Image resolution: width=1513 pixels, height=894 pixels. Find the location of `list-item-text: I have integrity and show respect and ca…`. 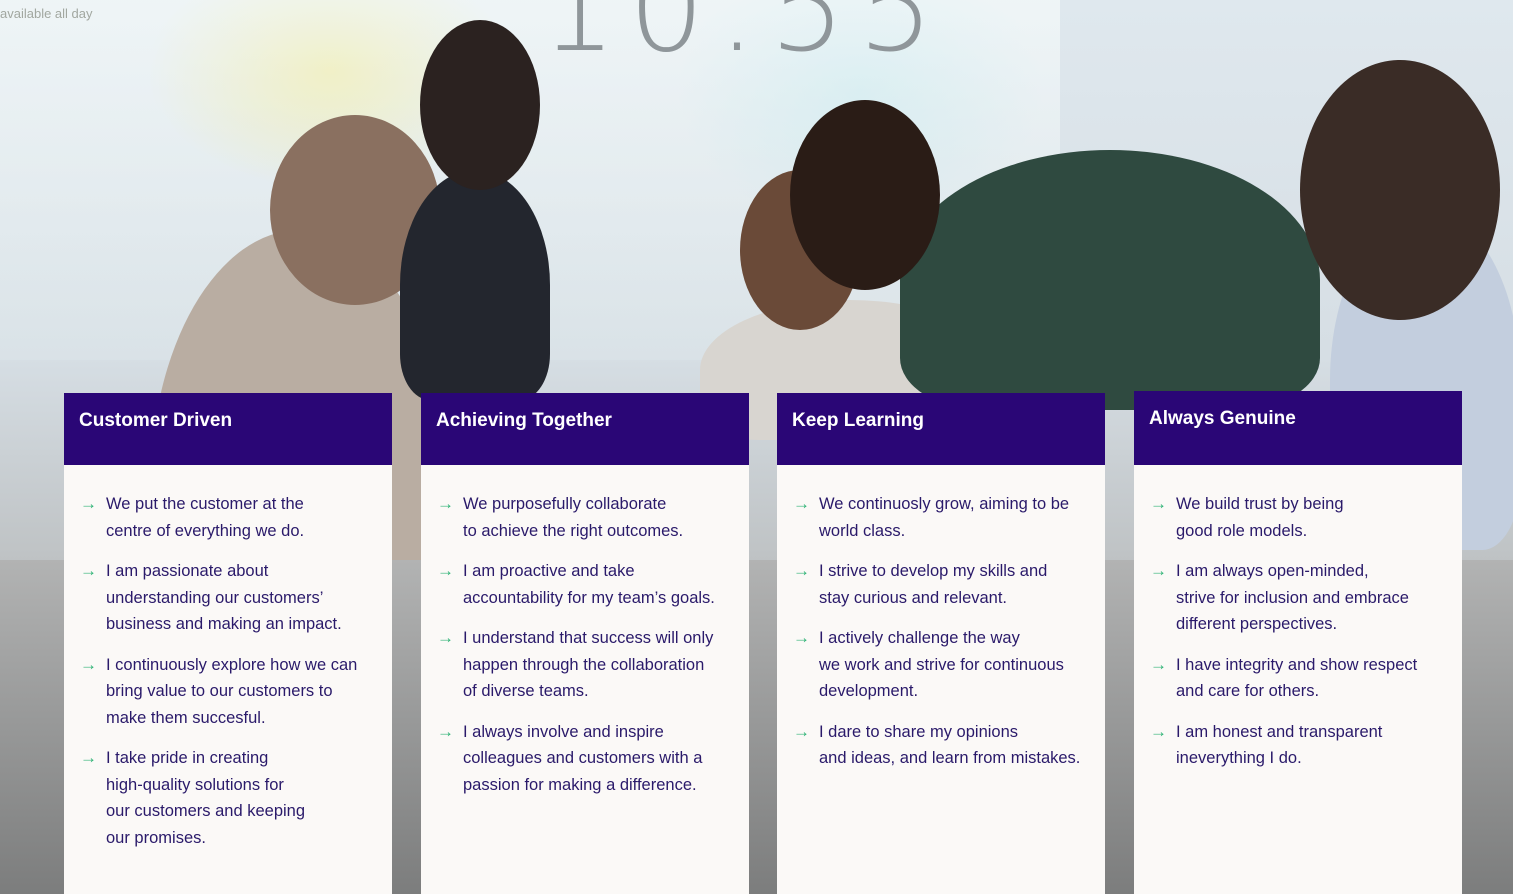

list-item-text: I have integrity and show respect and ca… is located at coordinates (1297, 678).